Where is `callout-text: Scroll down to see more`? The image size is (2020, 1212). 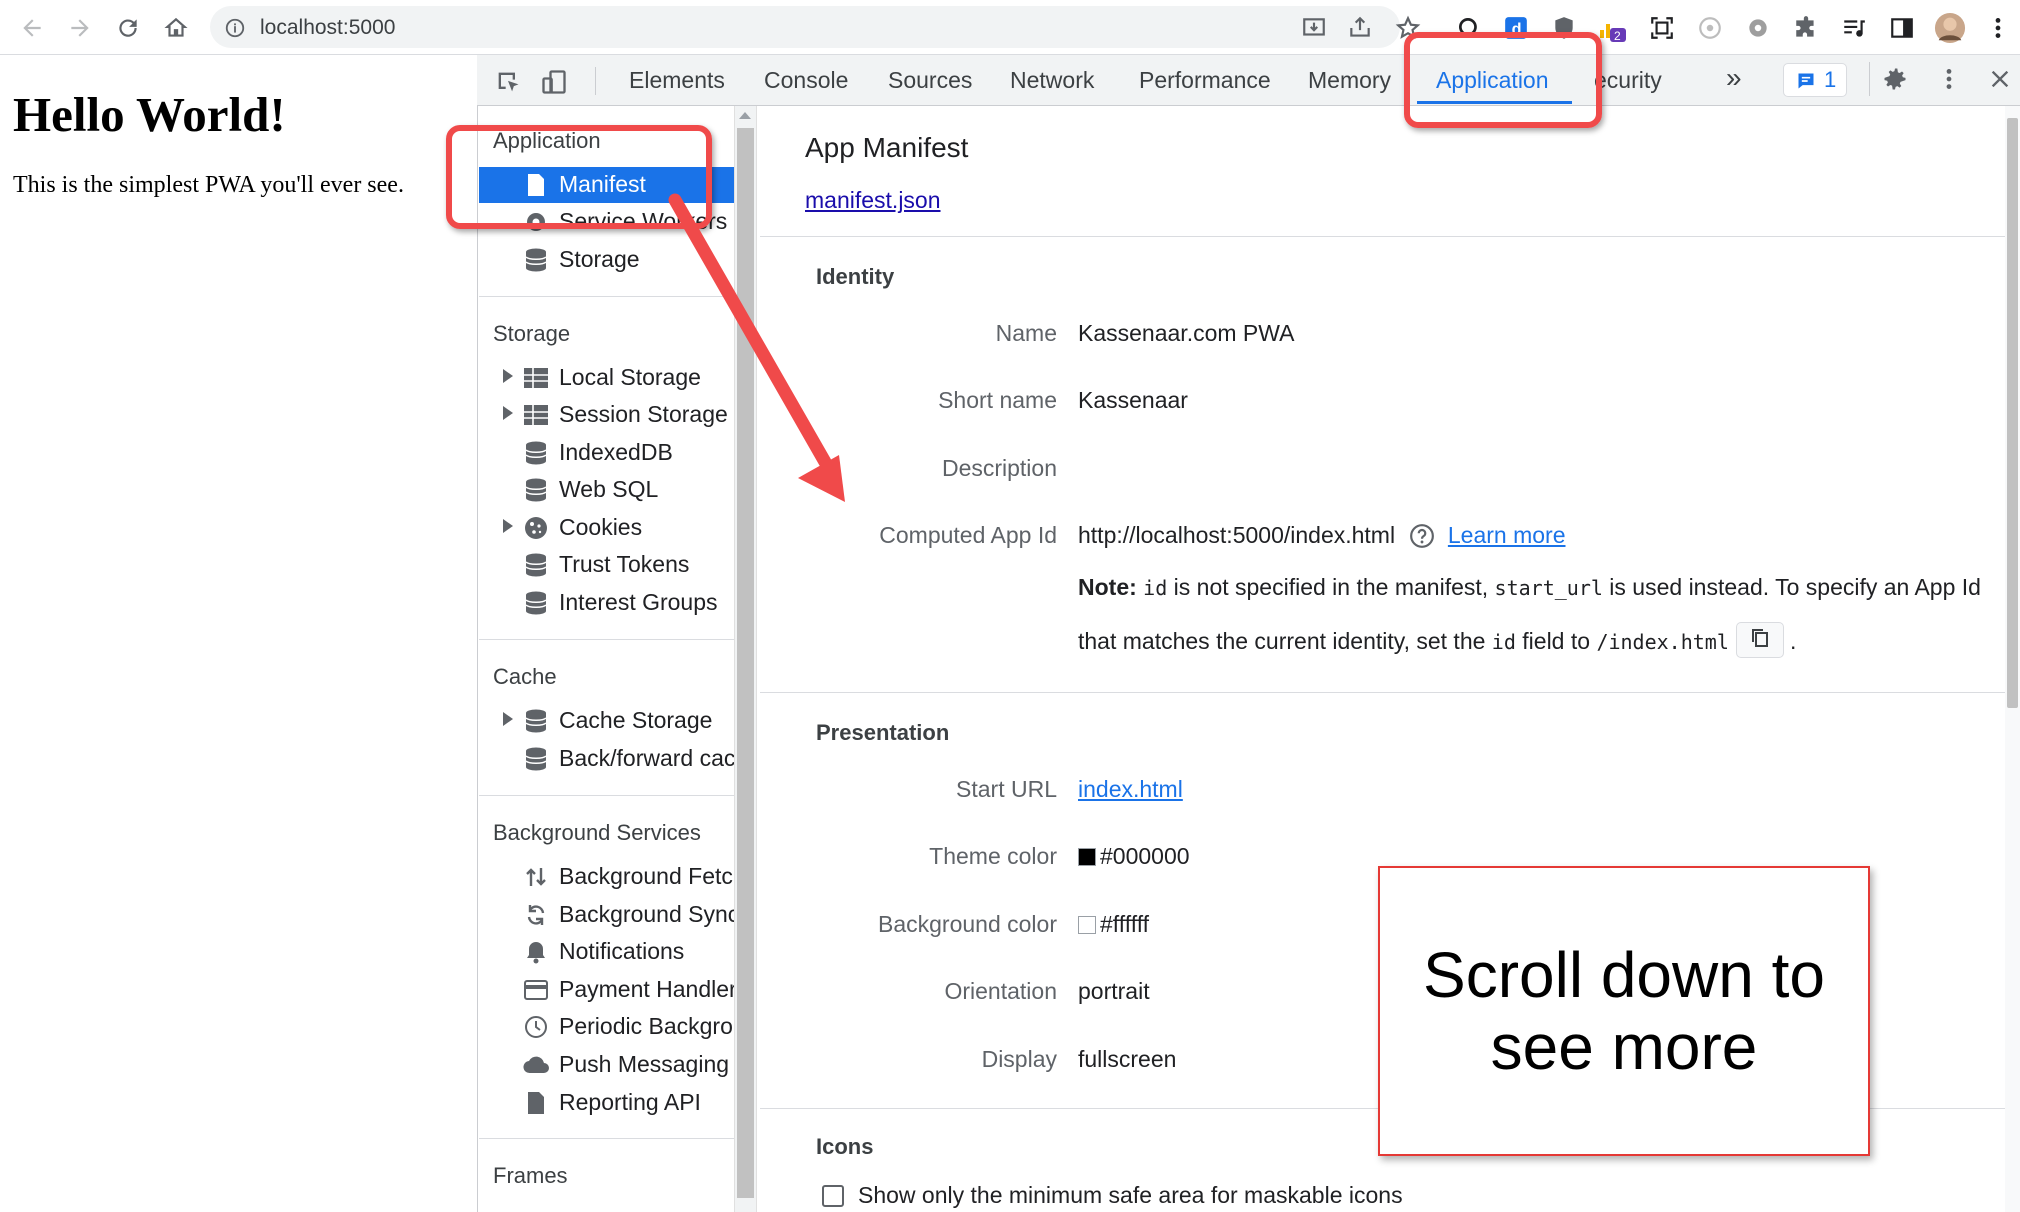
callout-text: Scroll down to see more is located at coordinates (1624, 1011).